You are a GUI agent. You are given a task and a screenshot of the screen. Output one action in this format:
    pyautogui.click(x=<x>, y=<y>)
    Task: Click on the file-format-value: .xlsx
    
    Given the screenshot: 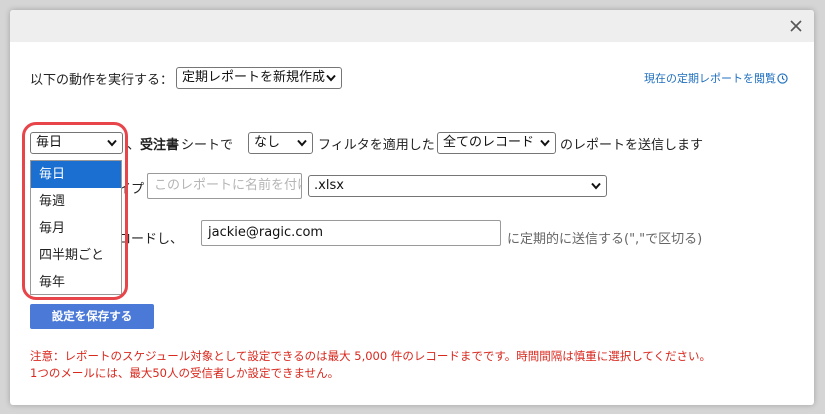 What is the action you would take?
    pyautogui.click(x=329, y=185)
    